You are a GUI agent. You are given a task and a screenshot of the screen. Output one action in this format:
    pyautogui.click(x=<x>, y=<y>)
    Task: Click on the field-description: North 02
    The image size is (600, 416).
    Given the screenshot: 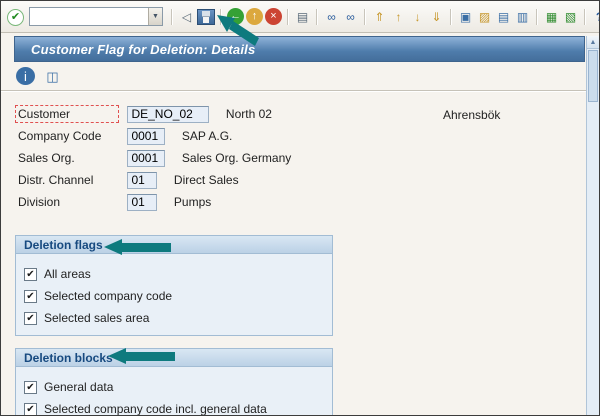 What is the action you would take?
    pyautogui.click(x=248, y=114)
    